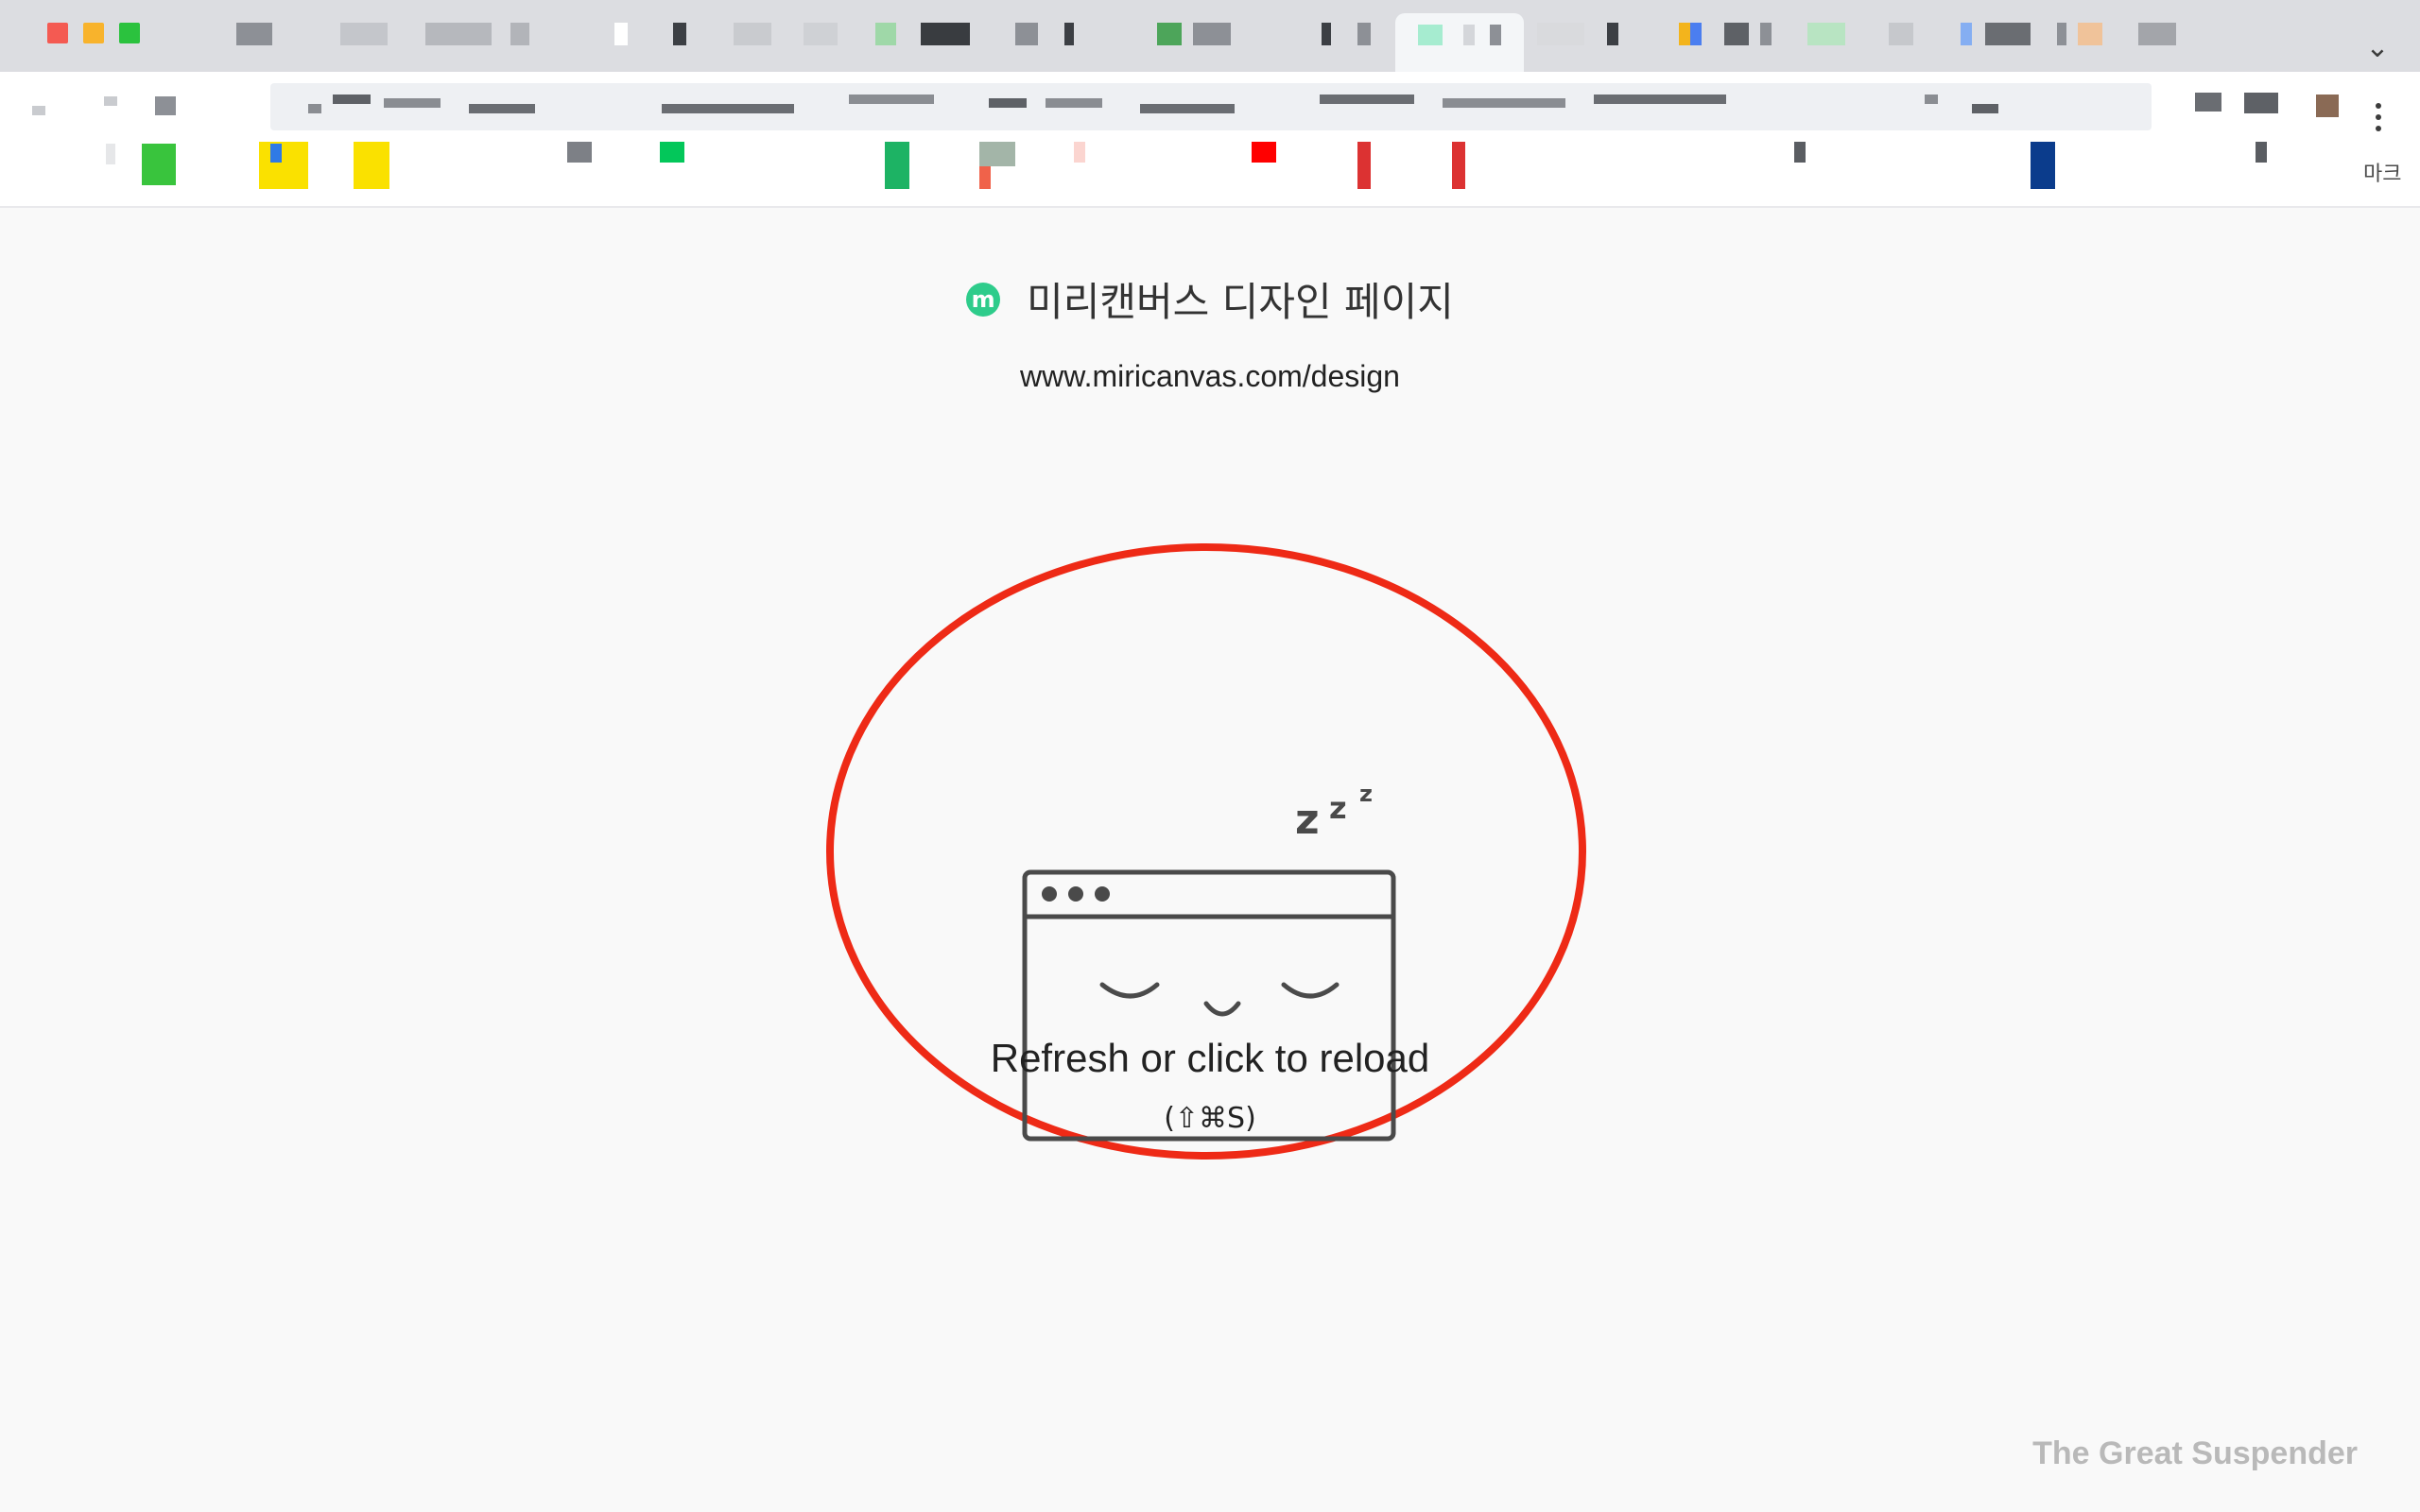  I want to click on bookmark-star-icon, so click(1931, 99).